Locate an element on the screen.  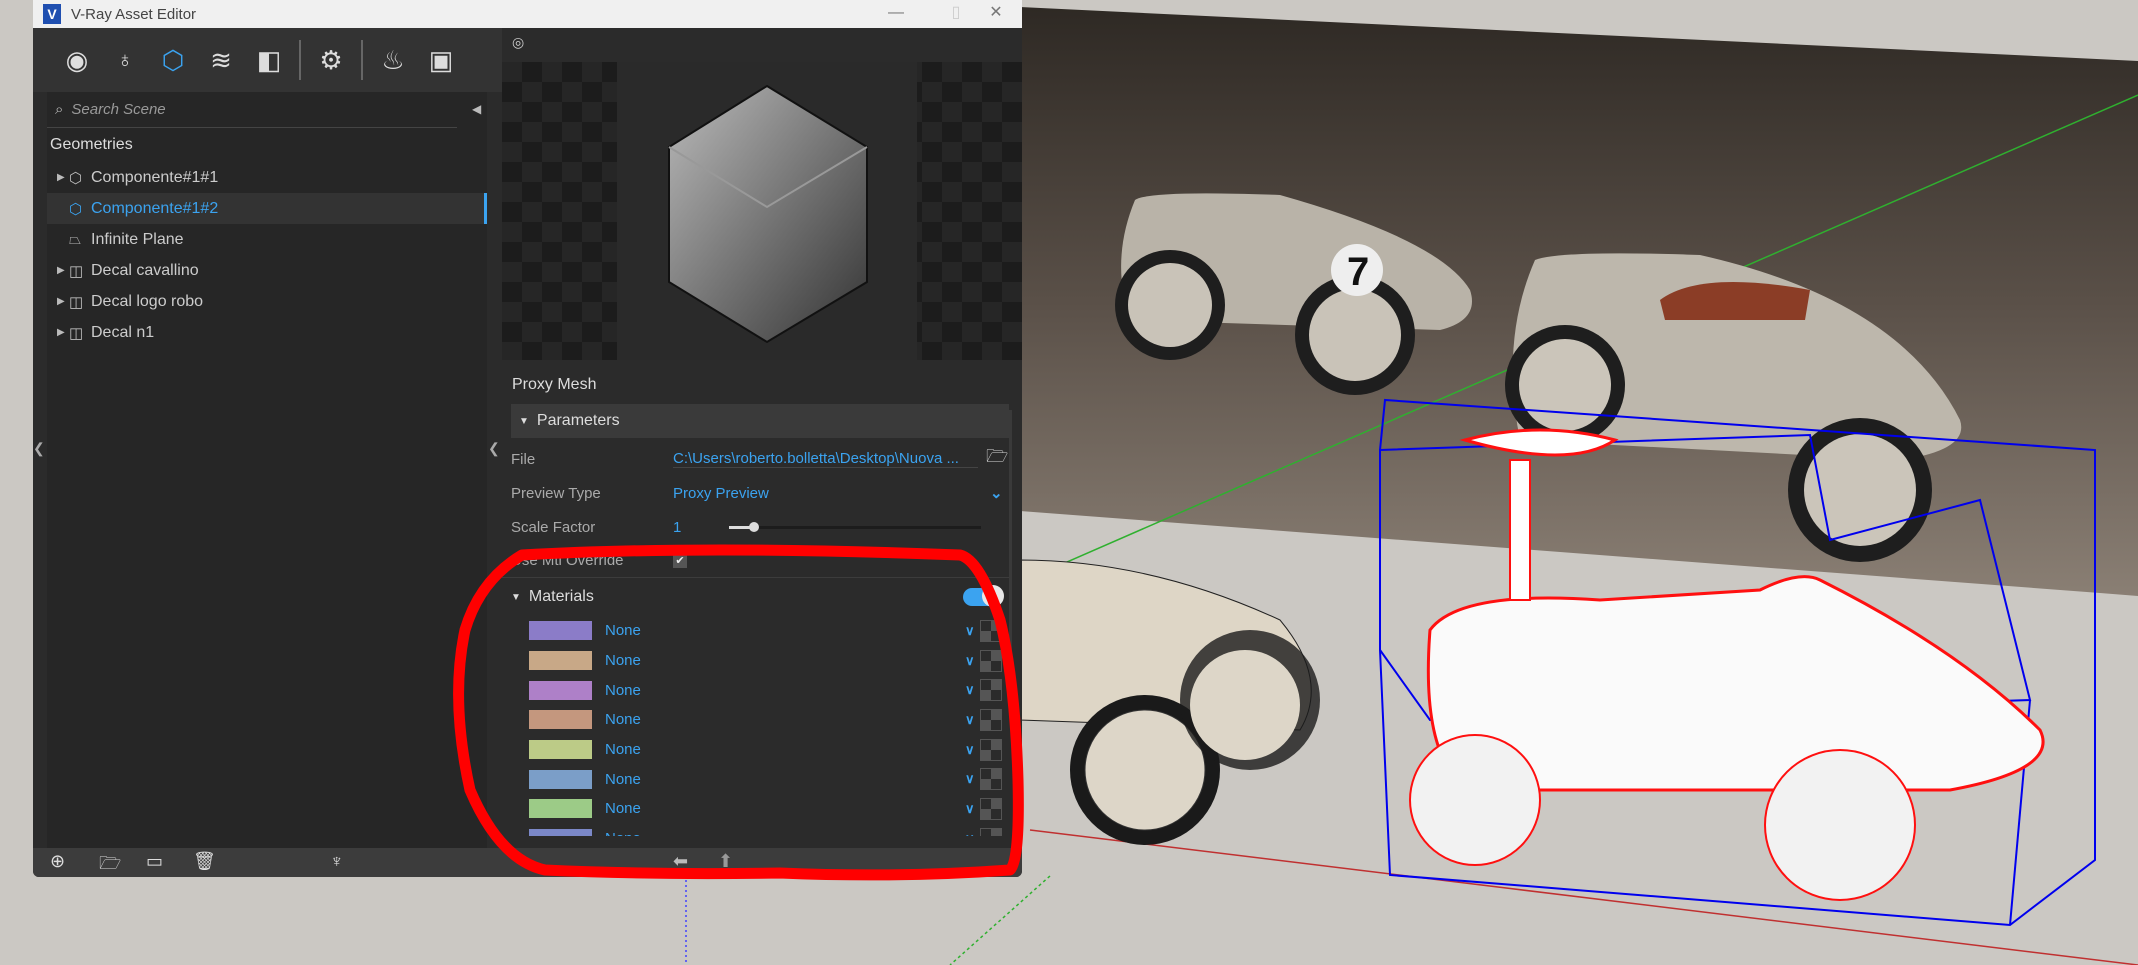
car-wireframe-left is located at coordinates (1169, 702).